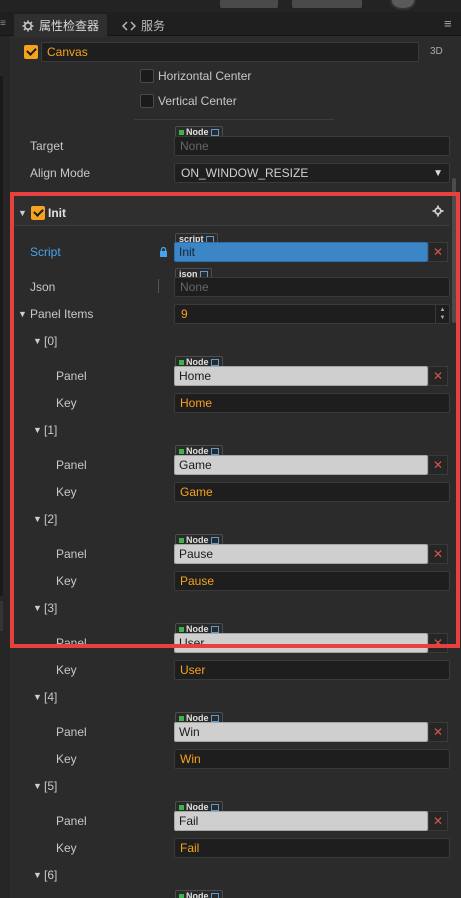  Describe the element at coordinates (194, 146) in the screenshot. I see `target-value: None` at that location.